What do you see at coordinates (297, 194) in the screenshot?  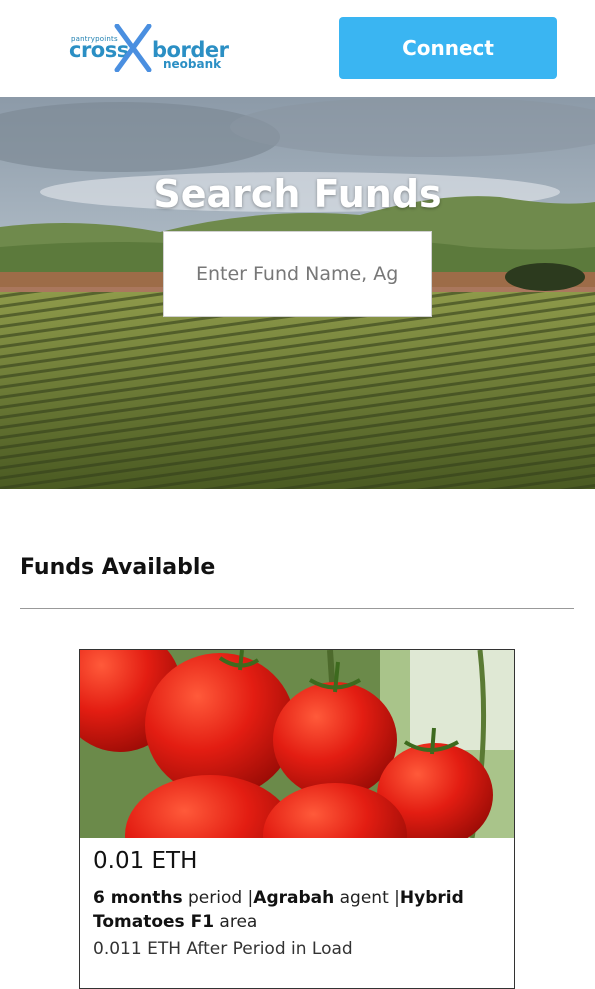 I see `hero-title: Search Funds` at bounding box center [297, 194].